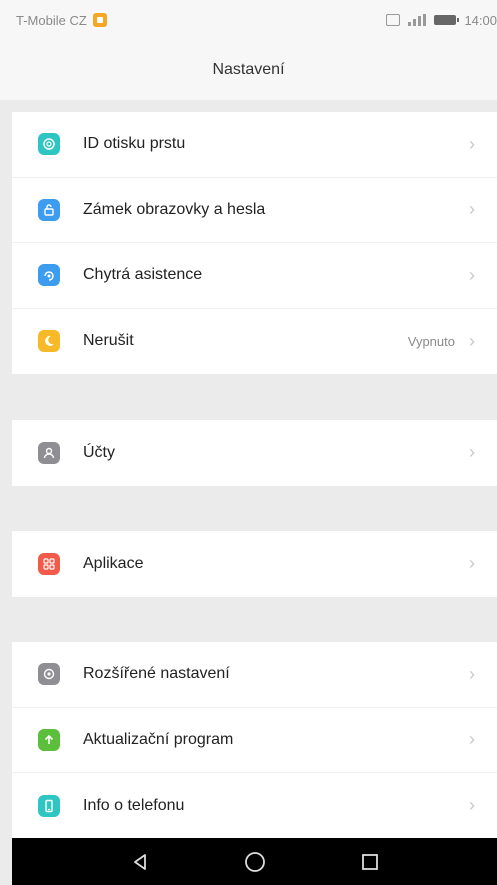 This screenshot has height=885, width=497. What do you see at coordinates (51, 20) in the screenshot?
I see `carrier-label: T-Mobile CZ` at bounding box center [51, 20].